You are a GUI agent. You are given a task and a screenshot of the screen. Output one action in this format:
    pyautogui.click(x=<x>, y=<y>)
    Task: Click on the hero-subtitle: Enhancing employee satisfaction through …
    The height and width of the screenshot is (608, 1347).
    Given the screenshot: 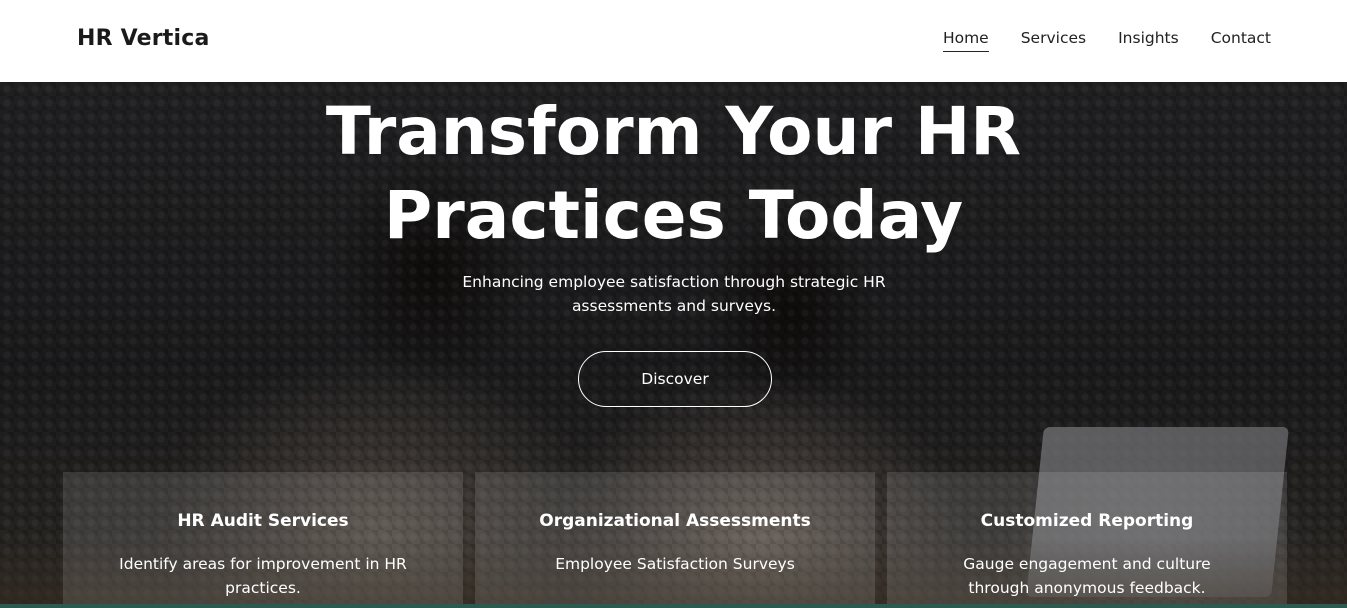 What is the action you would take?
    pyautogui.click(x=674, y=294)
    